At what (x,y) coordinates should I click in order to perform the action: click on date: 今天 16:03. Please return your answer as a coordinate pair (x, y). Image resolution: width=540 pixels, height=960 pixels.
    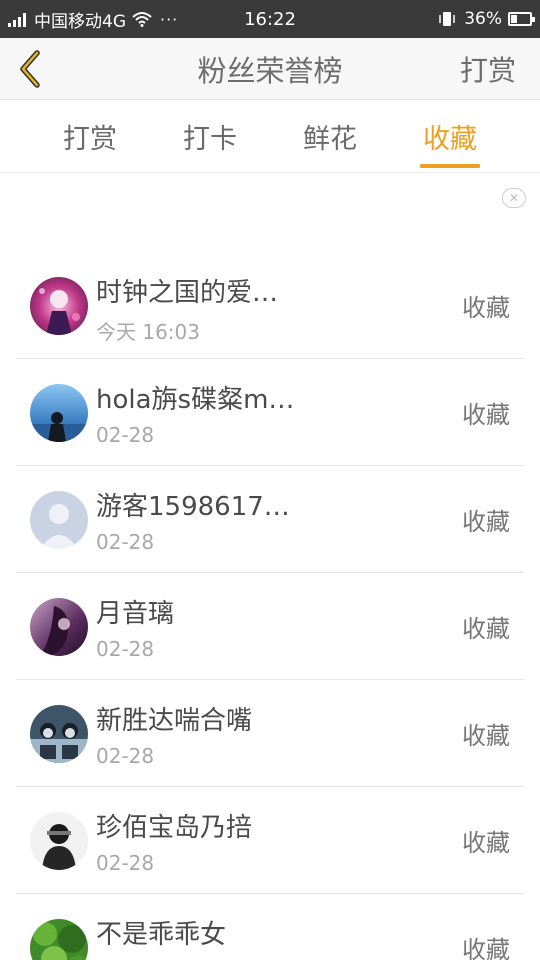
    Looking at the image, I should click on (148, 332).